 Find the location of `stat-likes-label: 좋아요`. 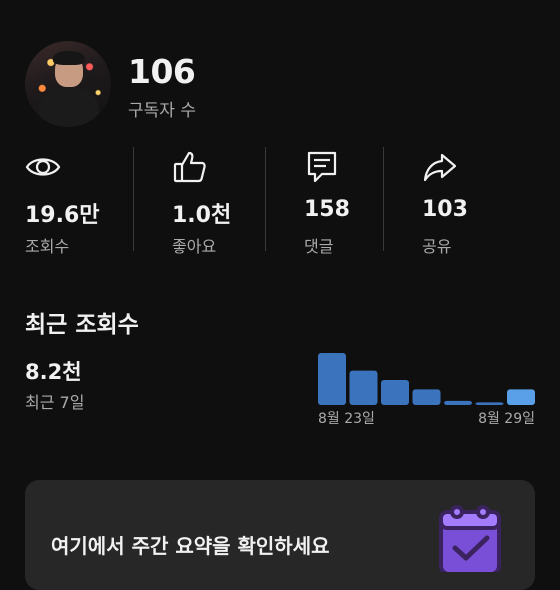

stat-likes-label: 좋아요 is located at coordinates (194, 246).